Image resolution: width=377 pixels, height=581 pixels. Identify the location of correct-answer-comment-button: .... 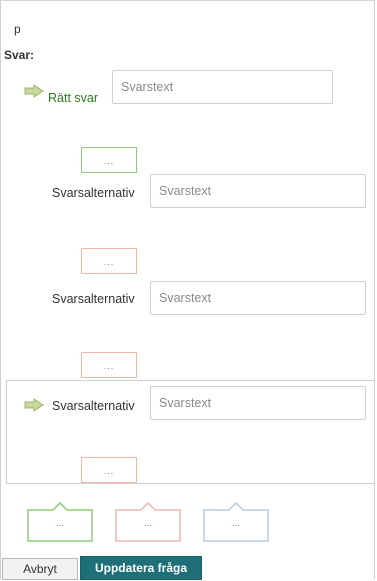
(109, 160).